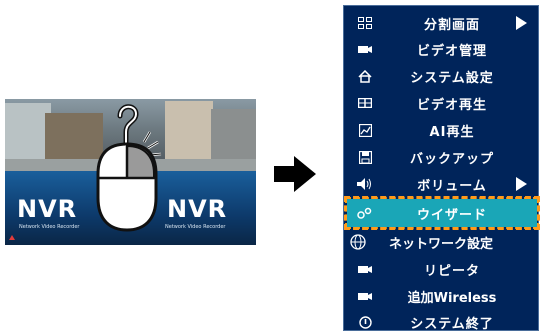 Image resolution: width=542 pixels, height=335 pixels. I want to click on menu-item-label: AI再生, so click(452, 132).